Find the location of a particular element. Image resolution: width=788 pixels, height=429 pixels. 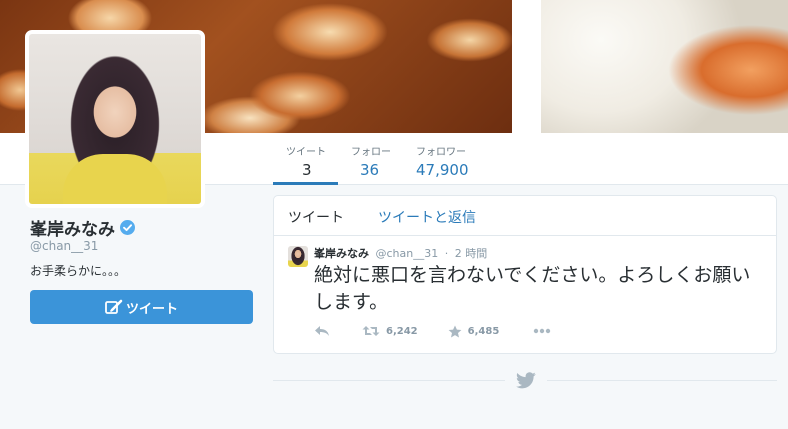

profile-name-text: 峯岸みなみ is located at coordinates (72, 230).